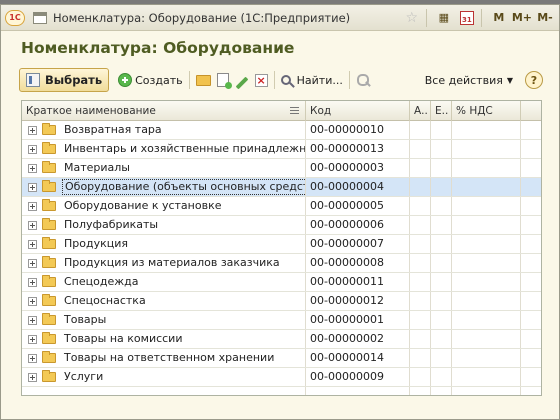  I want to click on name-cell: Оборудование к установке, so click(164, 206).